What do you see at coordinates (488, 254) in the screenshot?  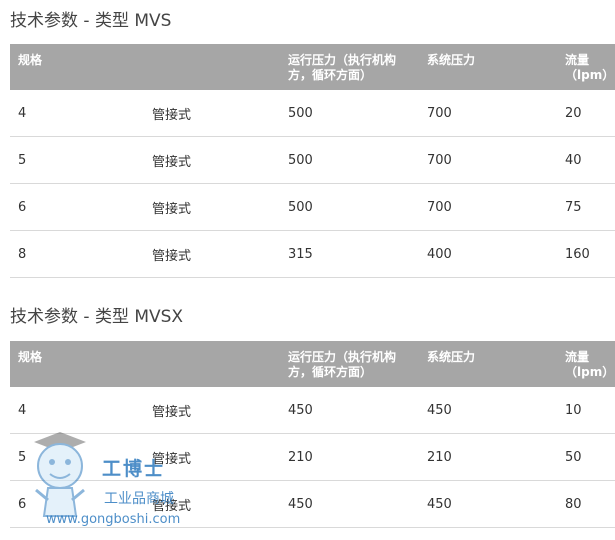 I see `cell-system-pressure: 400` at bounding box center [488, 254].